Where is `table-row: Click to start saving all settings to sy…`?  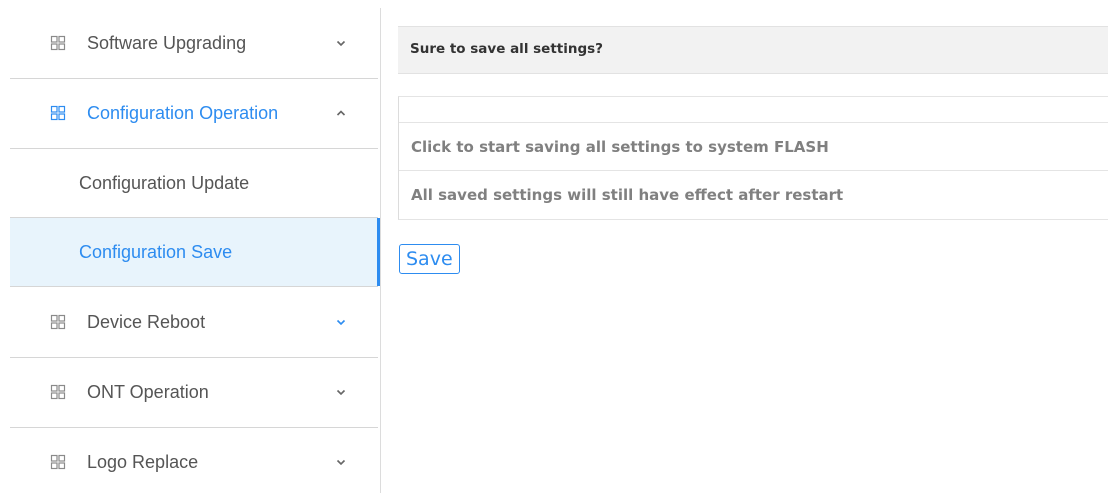 table-row: Click to start saving all settings to sy… is located at coordinates (753, 147).